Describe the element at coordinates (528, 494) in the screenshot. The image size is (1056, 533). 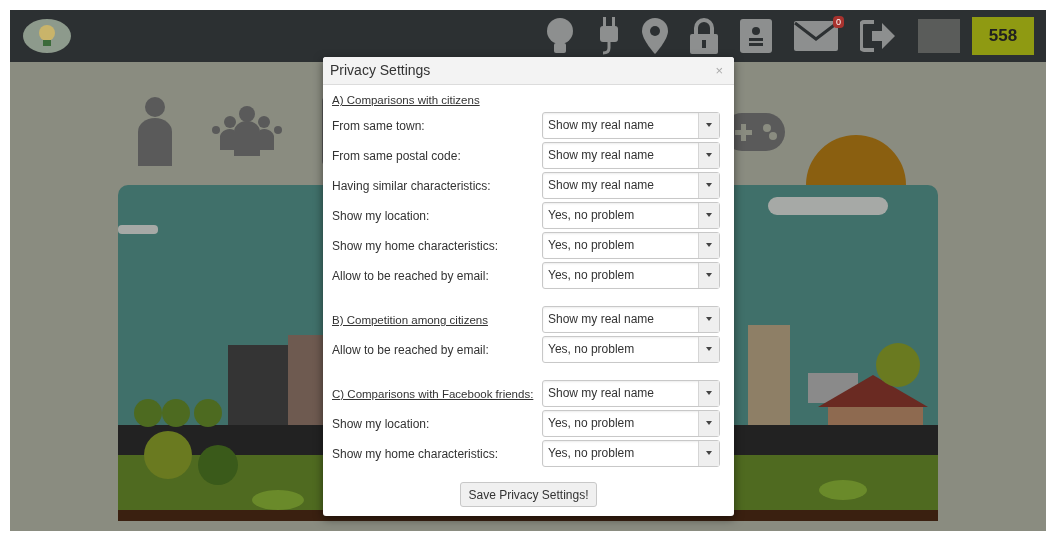
I see `save-button: Save Privacy Settings!` at that location.